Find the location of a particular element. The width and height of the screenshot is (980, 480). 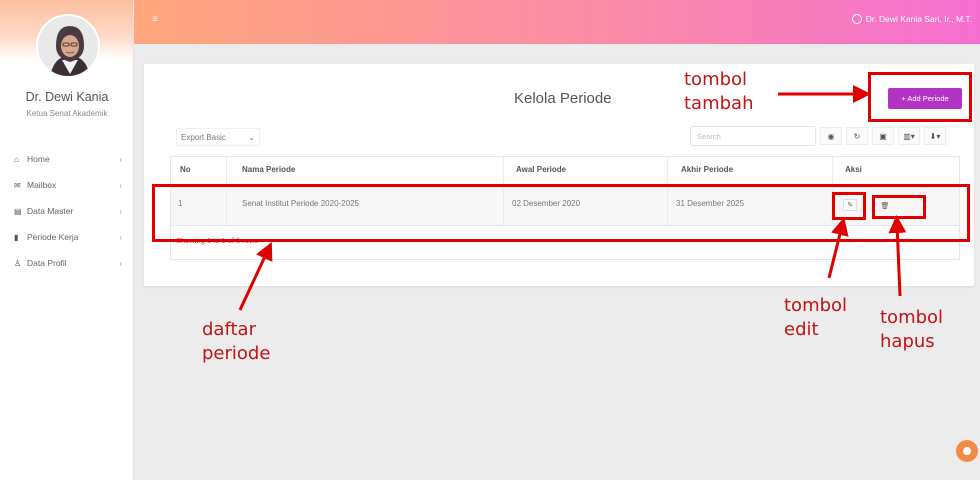

export-label: Export Basic is located at coordinates (203, 137).